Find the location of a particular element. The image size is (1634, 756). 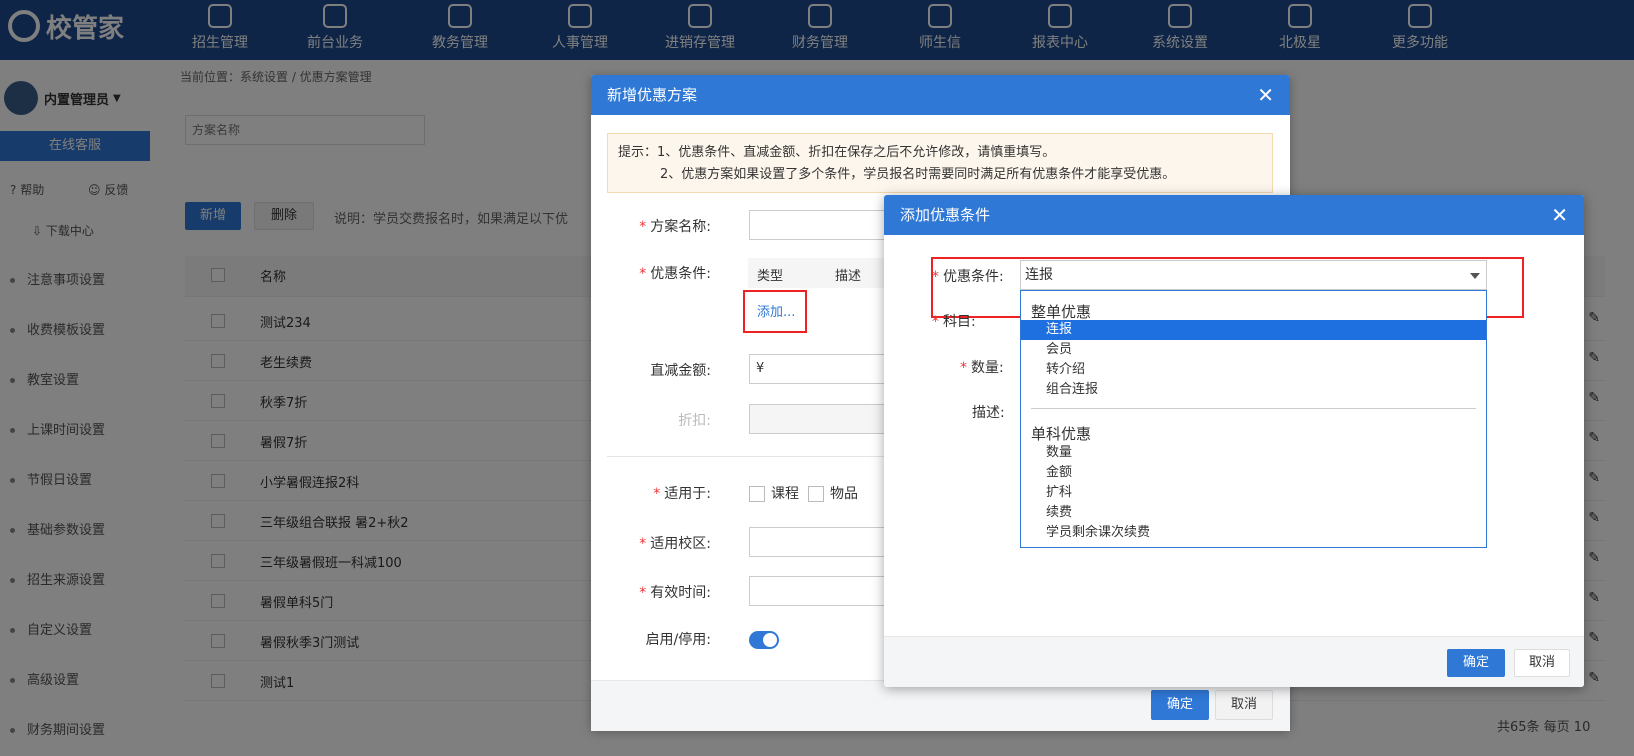

condition-select: 连报 is located at coordinates (1253, 275).